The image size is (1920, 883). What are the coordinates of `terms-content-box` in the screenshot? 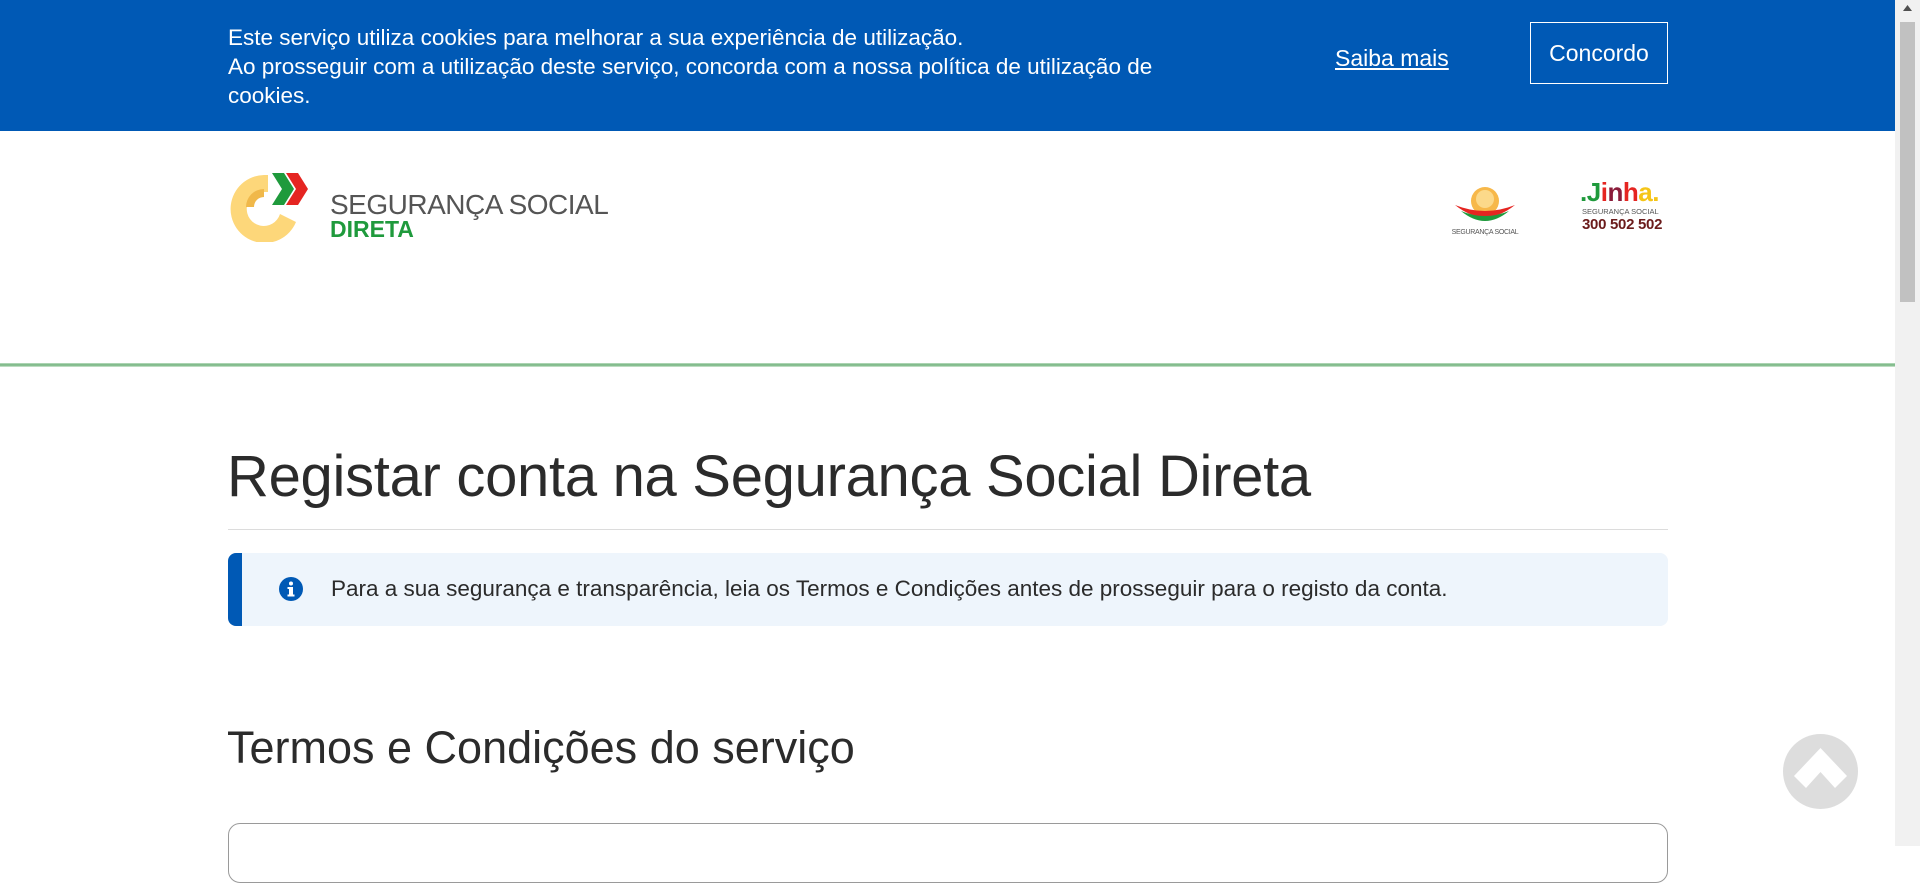 It's located at (948, 853).